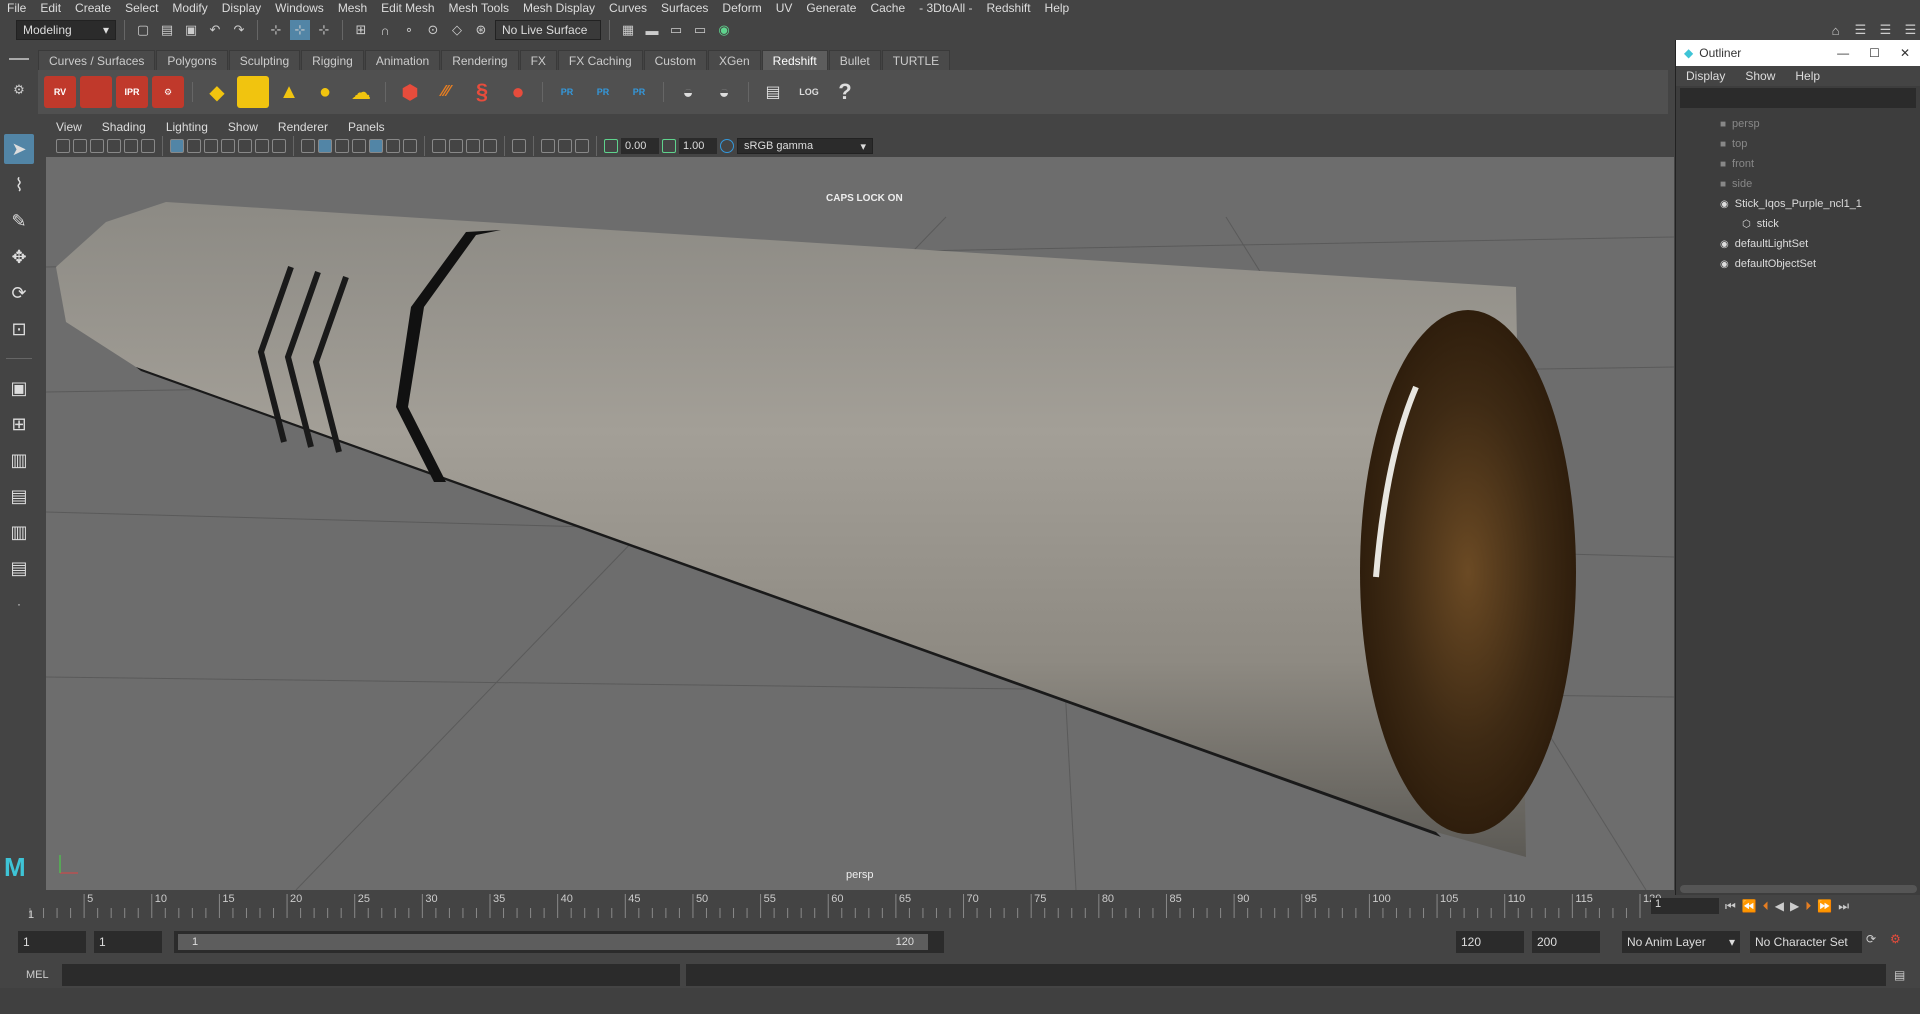  What do you see at coordinates (1905, 53) in the screenshot?
I see `close-icon: ✕` at bounding box center [1905, 53].